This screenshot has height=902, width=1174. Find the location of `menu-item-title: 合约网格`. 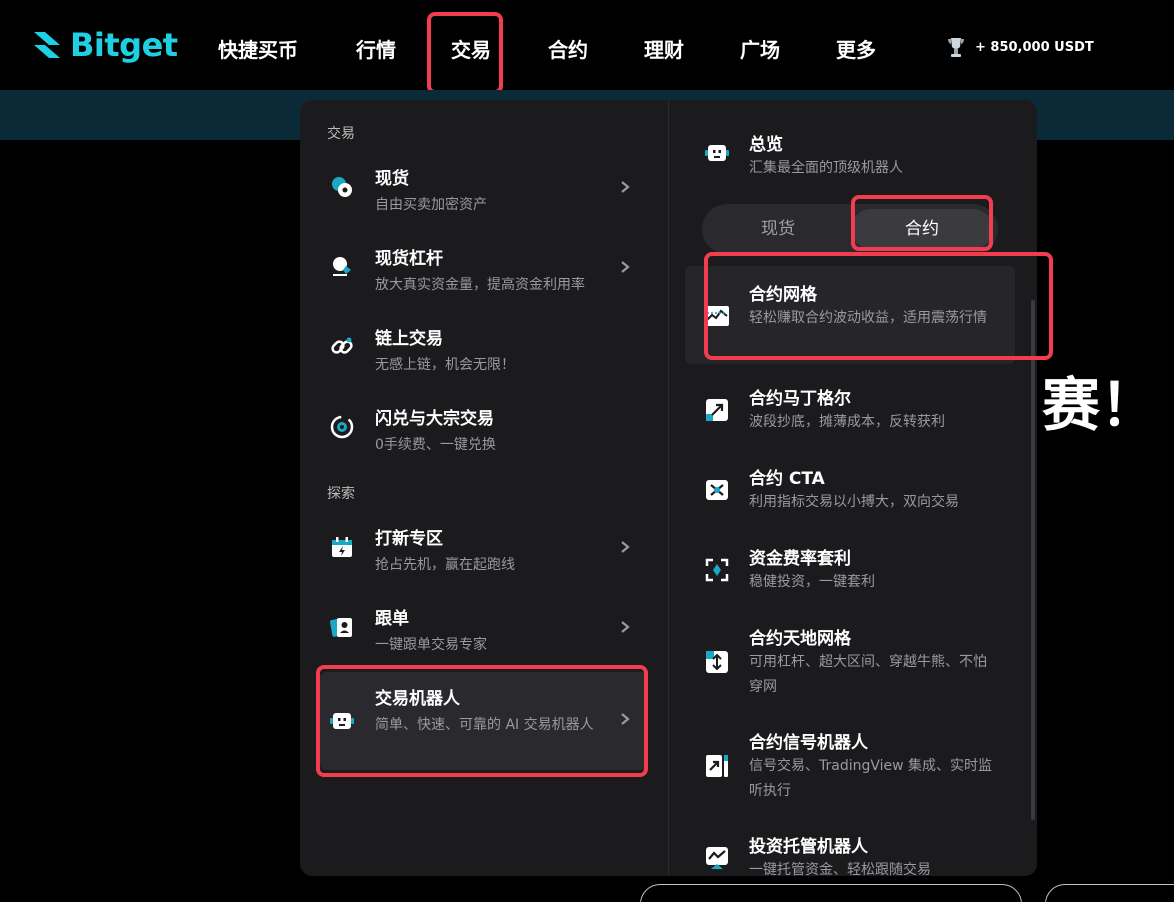

menu-item-title: 合约网格 is located at coordinates (783, 295).